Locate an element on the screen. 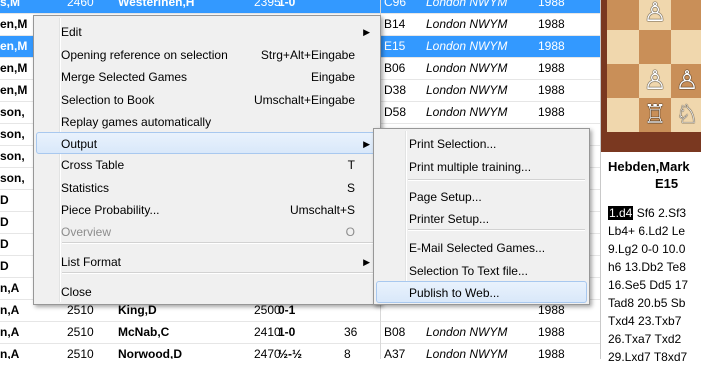  chess-board: ♙ ♙ ♙ ♖ ♘ is located at coordinates (651, 76).